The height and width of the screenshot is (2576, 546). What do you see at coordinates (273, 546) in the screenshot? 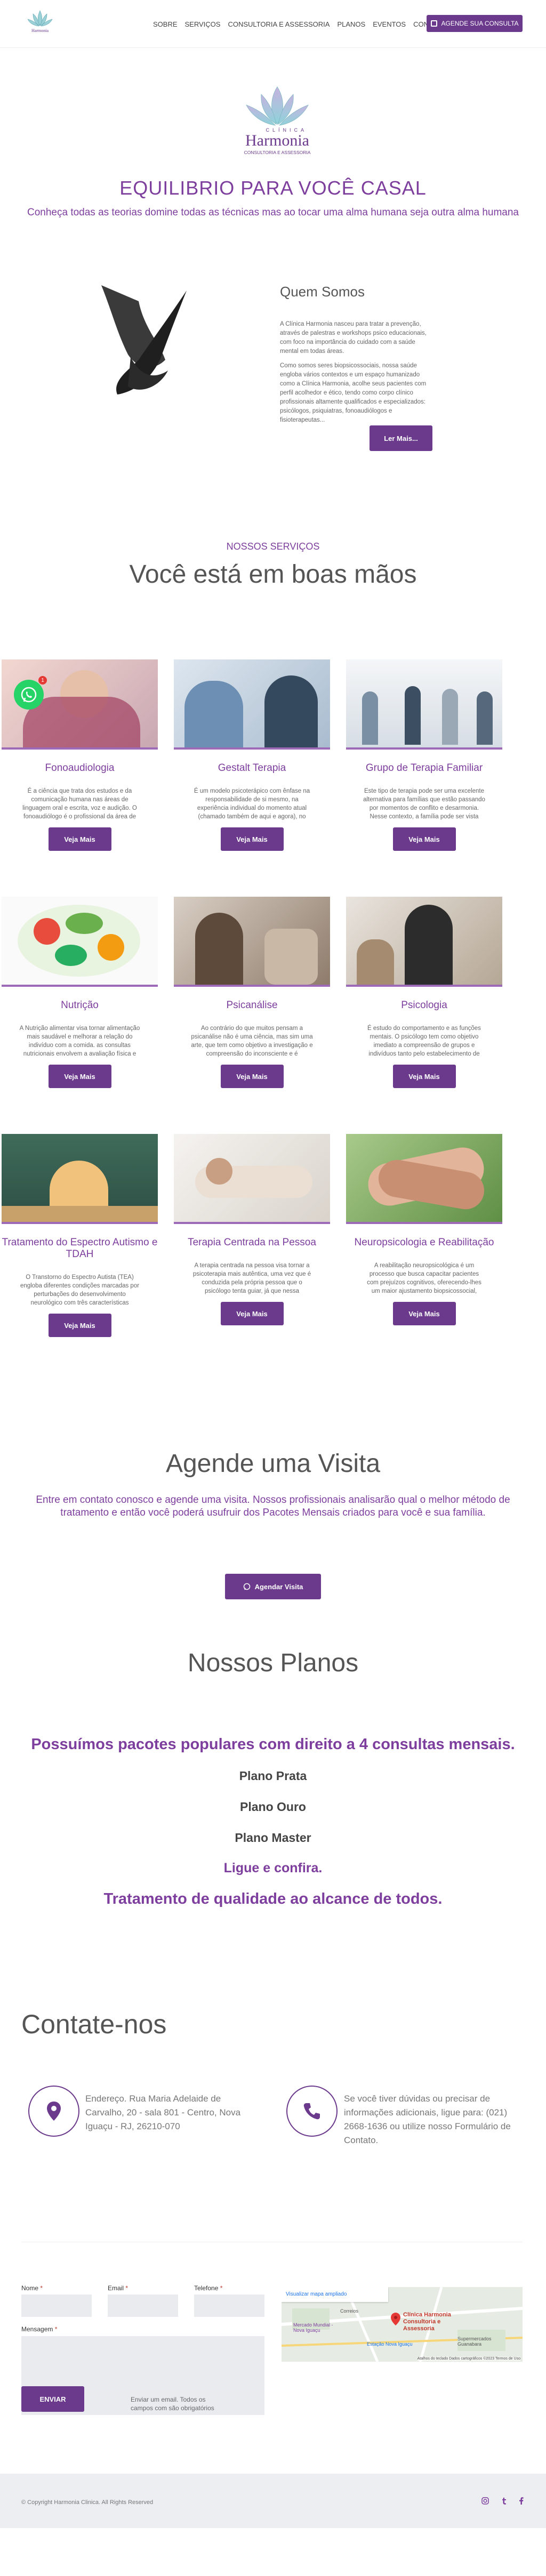
I see `services-kicker: NOSSOS SERVIÇOS` at bounding box center [273, 546].